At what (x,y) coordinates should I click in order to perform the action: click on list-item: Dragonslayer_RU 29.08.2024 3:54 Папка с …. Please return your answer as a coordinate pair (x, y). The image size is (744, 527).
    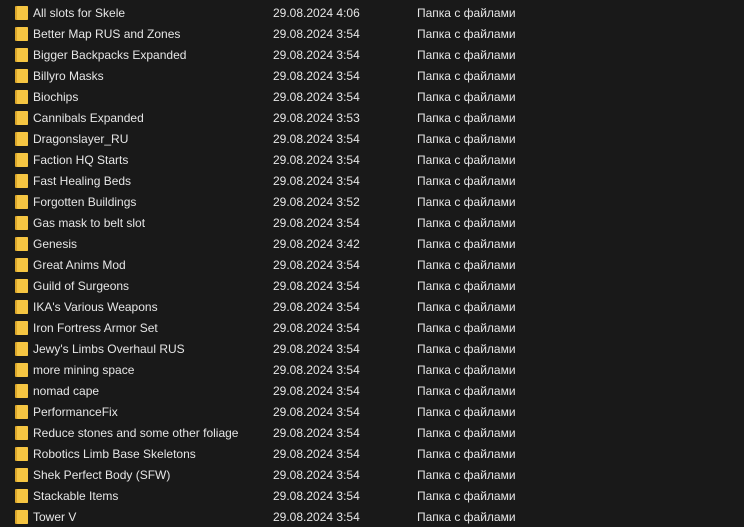
    Looking at the image, I should click on (372, 138).